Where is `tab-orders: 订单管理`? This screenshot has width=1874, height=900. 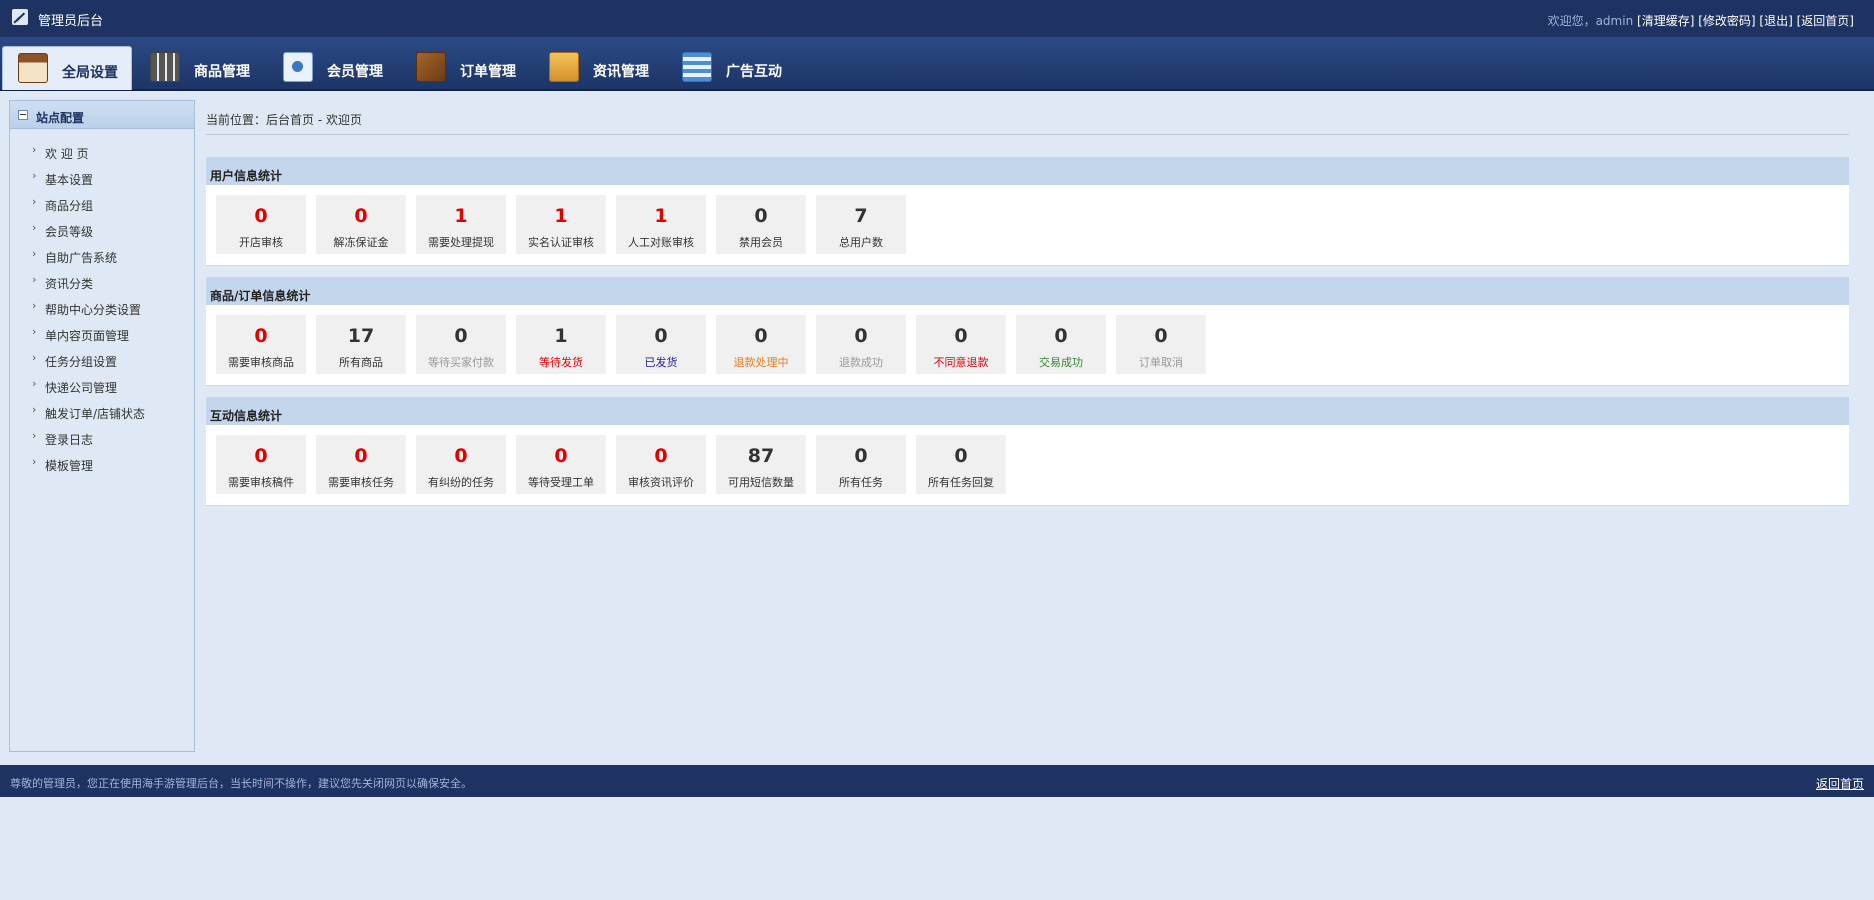
tab-orders: 订单管理 is located at coordinates (465, 67).